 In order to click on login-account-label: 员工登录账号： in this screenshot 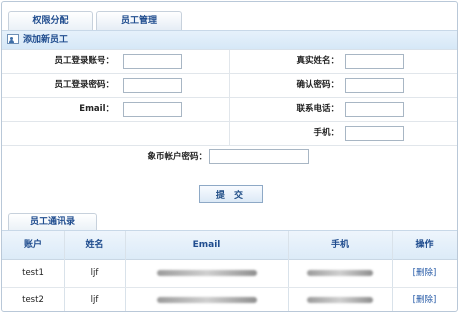, I will do `click(84, 61)`.